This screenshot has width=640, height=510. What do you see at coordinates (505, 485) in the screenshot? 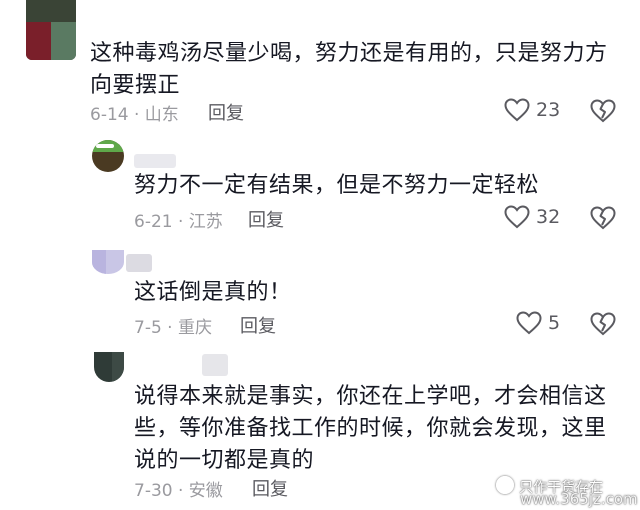
I see `watermark-logo-icon` at bounding box center [505, 485].